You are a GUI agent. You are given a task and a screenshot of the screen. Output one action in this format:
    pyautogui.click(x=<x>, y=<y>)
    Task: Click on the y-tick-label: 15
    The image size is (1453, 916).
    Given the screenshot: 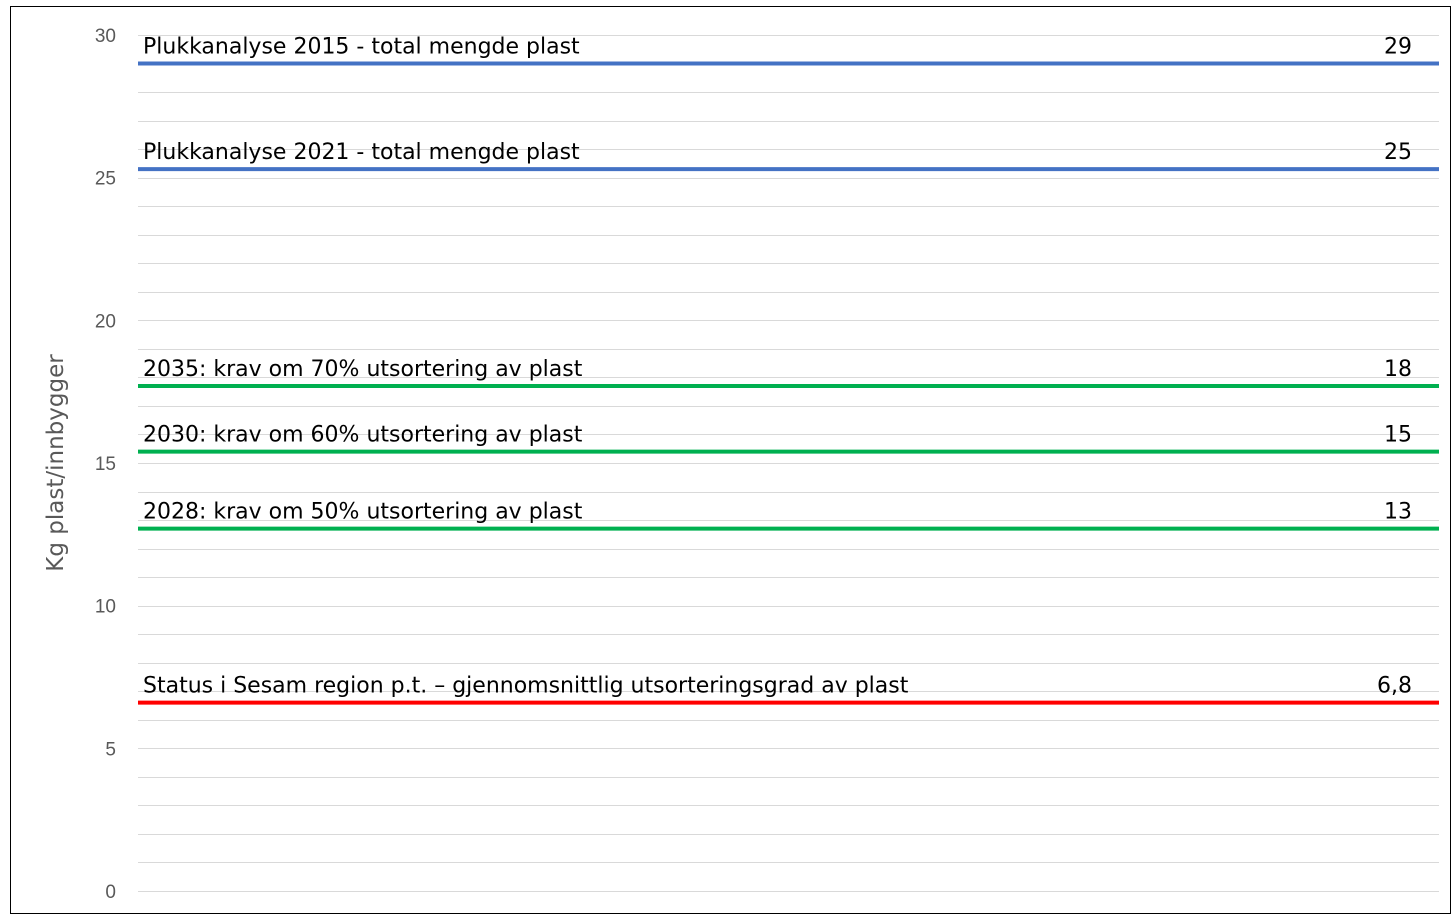 What is the action you would take?
    pyautogui.click(x=105, y=464)
    